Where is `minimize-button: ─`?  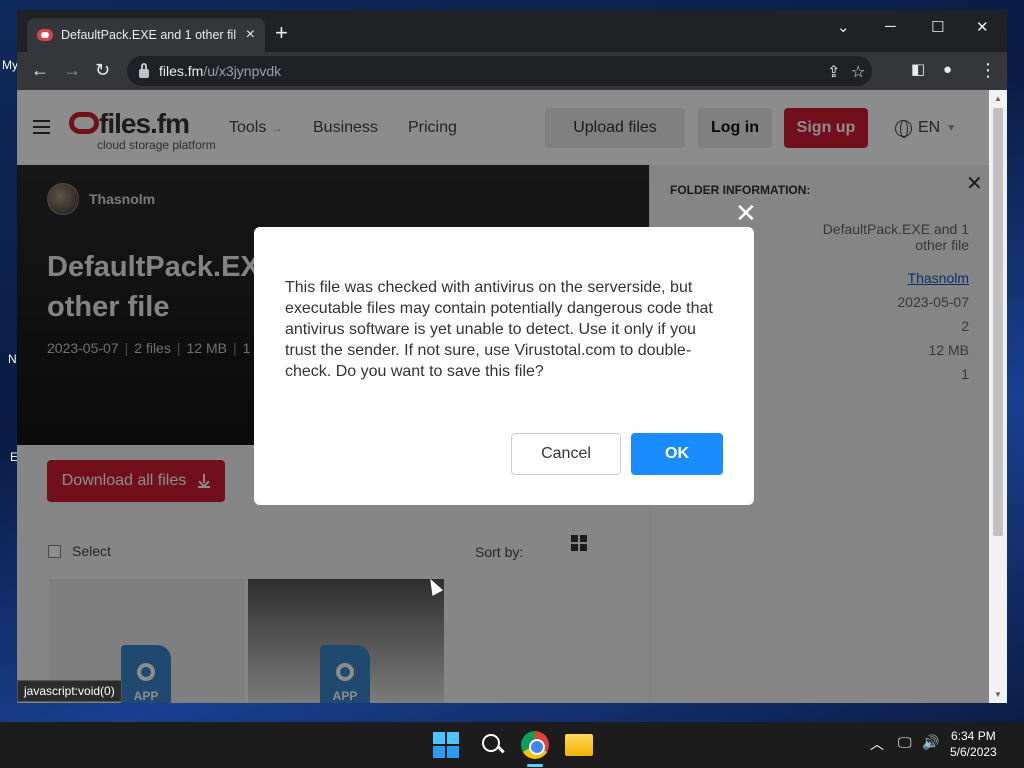
minimize-button: ─ is located at coordinates (890, 26).